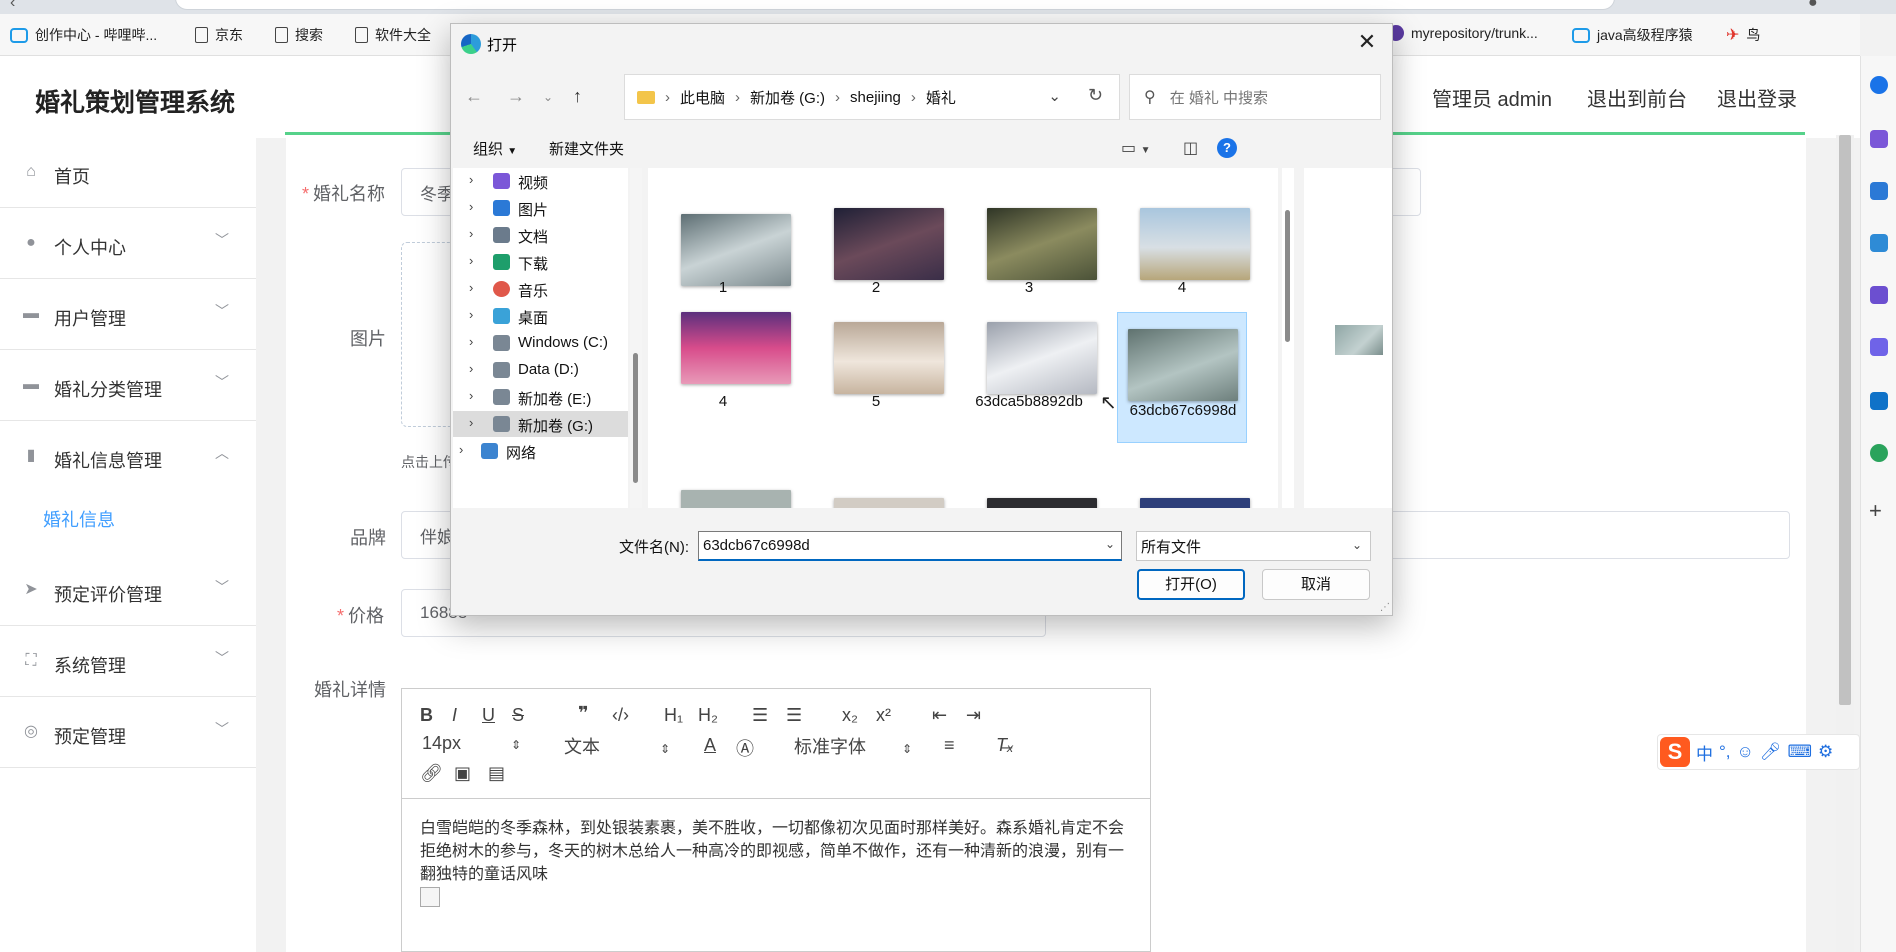 The width and height of the screenshot is (1896, 952). Describe the element at coordinates (1879, 191) in the screenshot. I see `tag-icon` at that location.